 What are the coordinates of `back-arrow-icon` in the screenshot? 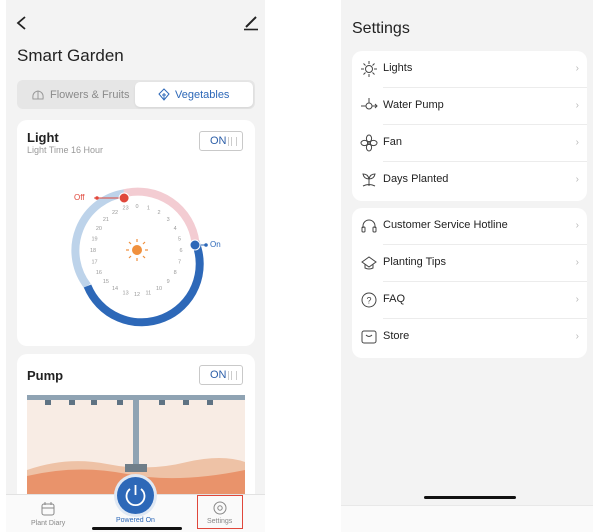 It's located at (21, 23).